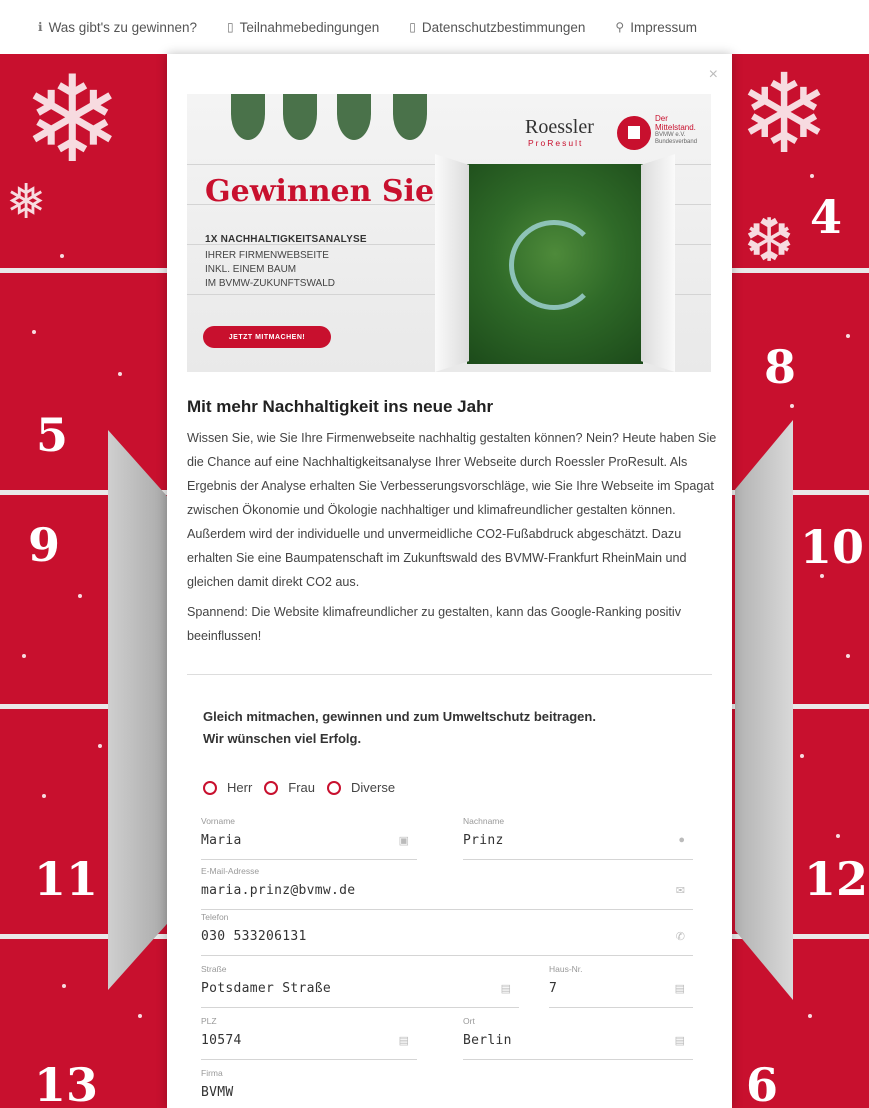  Describe the element at coordinates (26, 202) in the screenshot. I see `snowflake-icon: ❅` at that location.